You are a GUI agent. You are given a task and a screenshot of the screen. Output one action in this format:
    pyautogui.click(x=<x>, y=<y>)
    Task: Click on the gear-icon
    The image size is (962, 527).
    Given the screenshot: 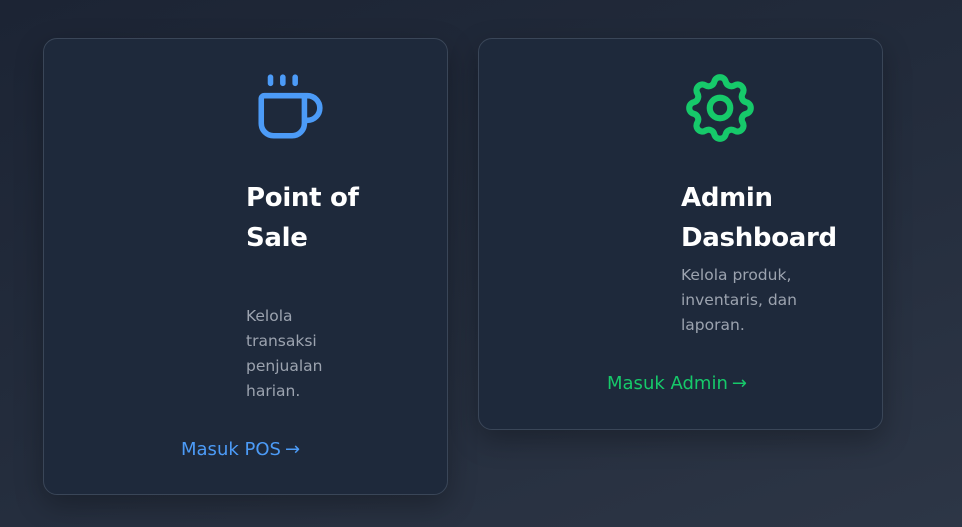 What is the action you would take?
    pyautogui.click(x=720, y=108)
    